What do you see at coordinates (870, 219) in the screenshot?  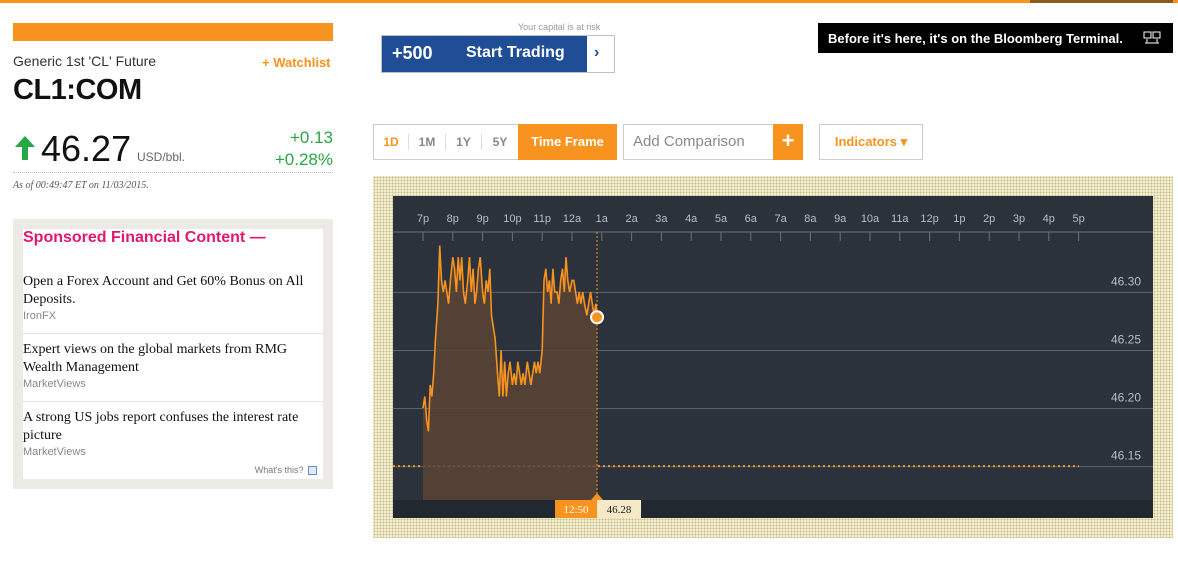 I see `x-tick-label: 10a` at bounding box center [870, 219].